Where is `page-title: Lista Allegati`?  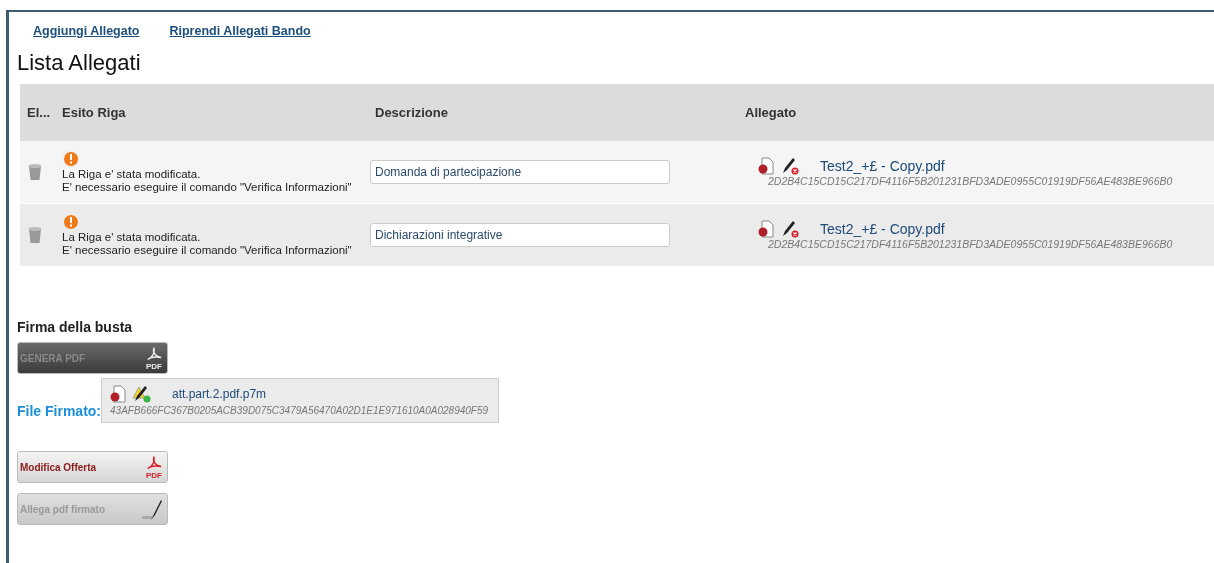 page-title: Lista Allegati is located at coordinates (79, 63).